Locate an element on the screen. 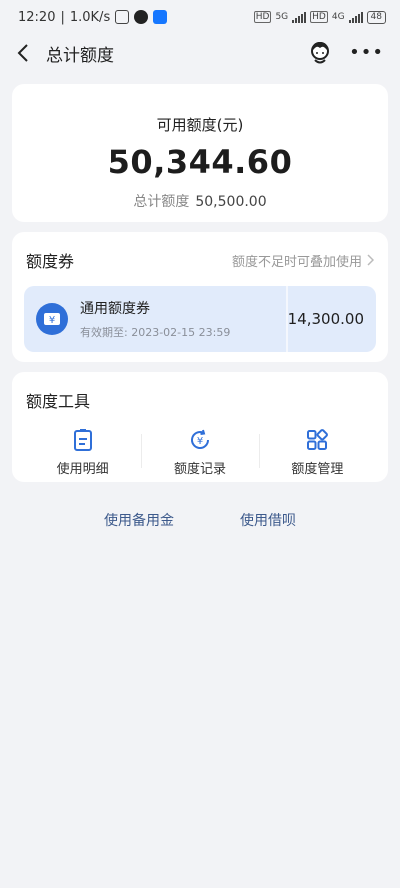  battery-icon: 48 is located at coordinates (376, 17).